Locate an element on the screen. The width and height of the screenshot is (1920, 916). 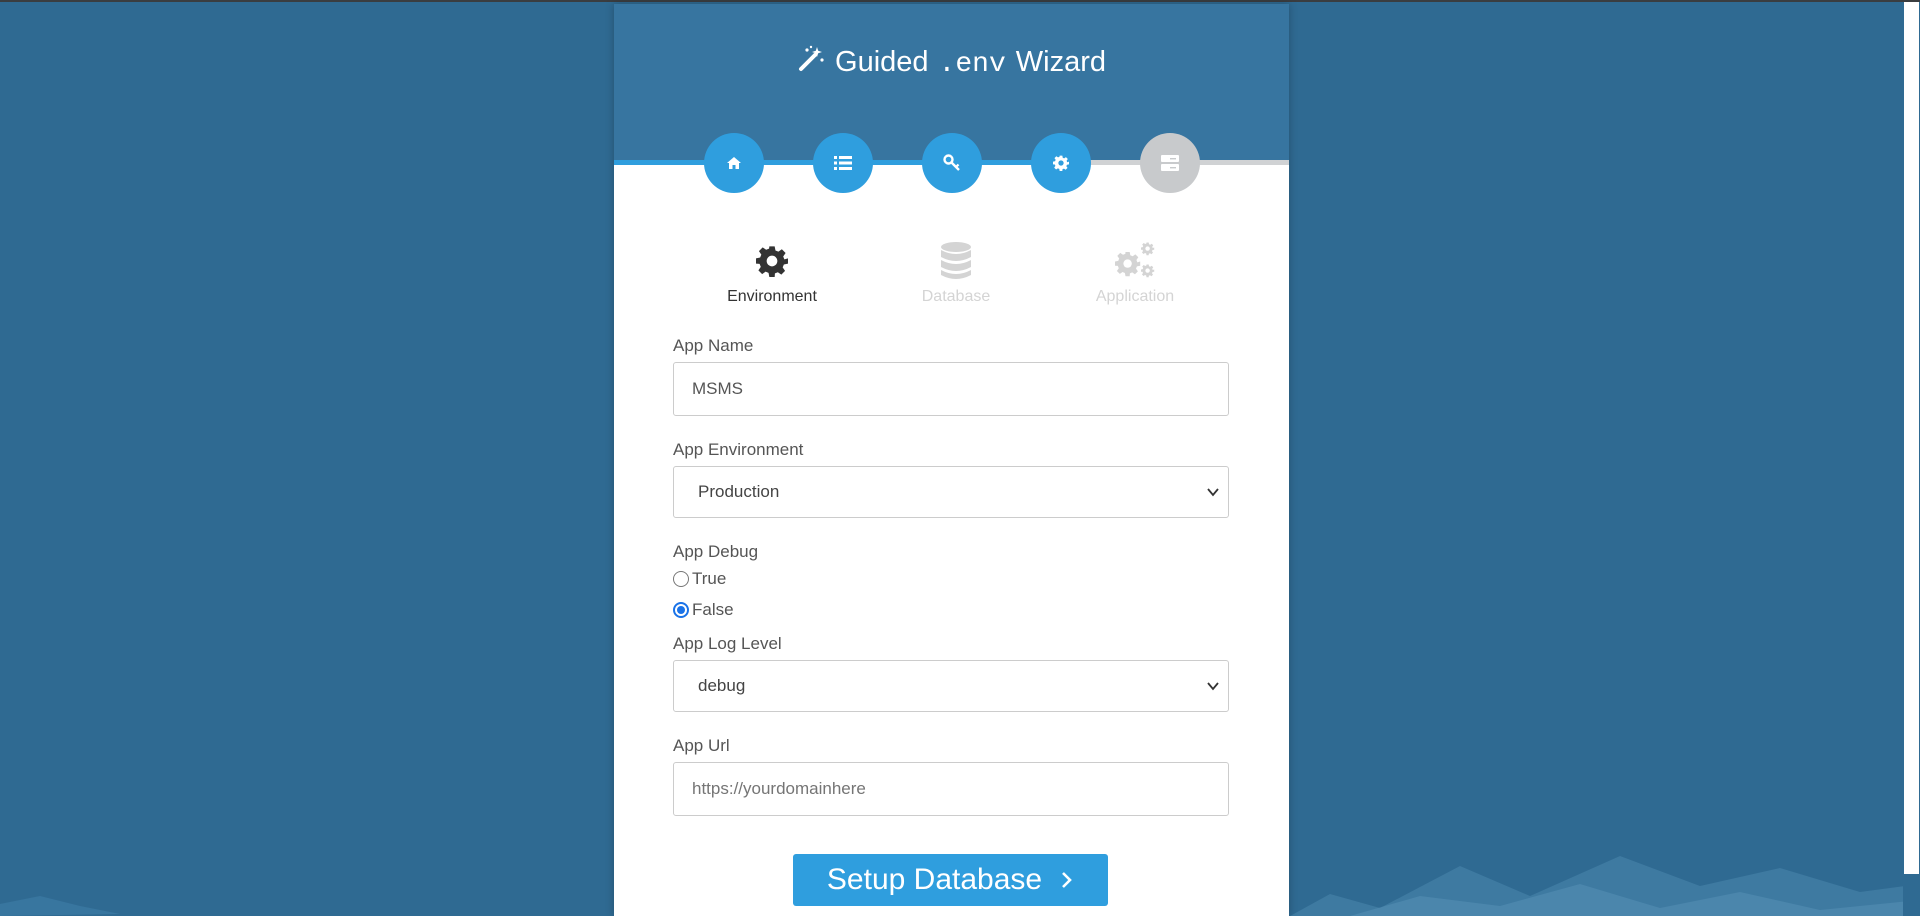
debug-false-label: False is located at coordinates (713, 609).